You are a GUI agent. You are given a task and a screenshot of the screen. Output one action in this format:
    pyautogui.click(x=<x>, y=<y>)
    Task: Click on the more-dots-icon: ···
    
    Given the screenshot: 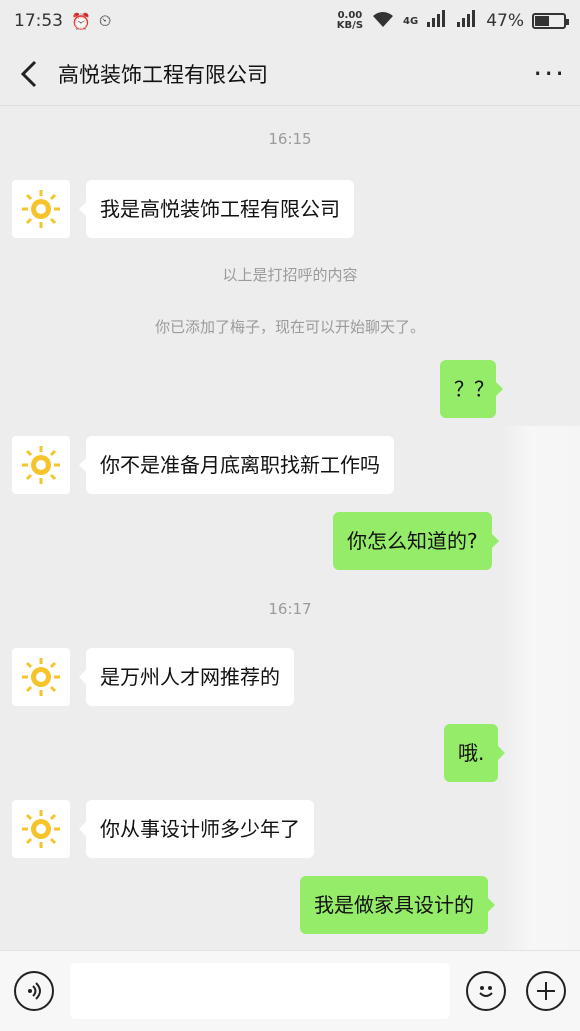 What is the action you would take?
    pyautogui.click(x=549, y=73)
    